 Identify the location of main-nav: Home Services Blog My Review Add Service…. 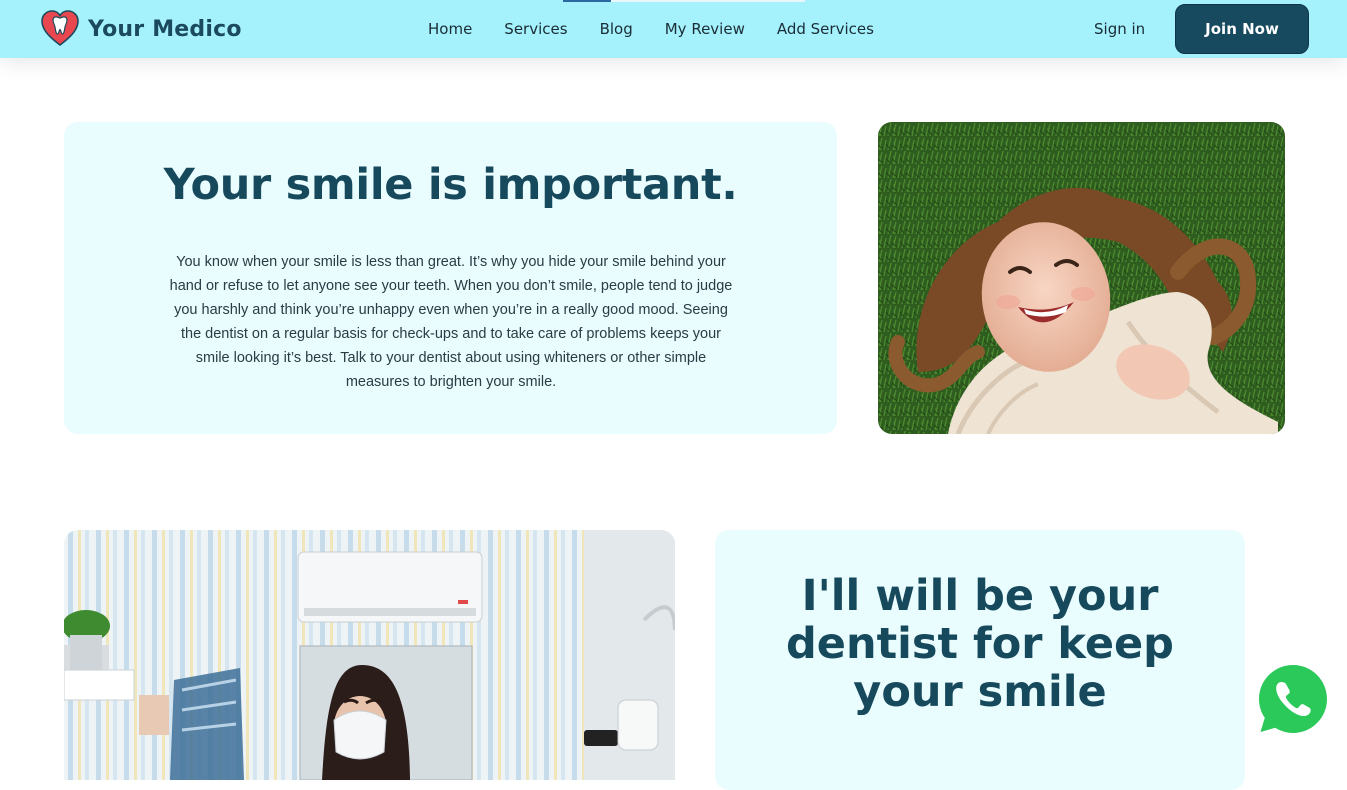
(667, 29).